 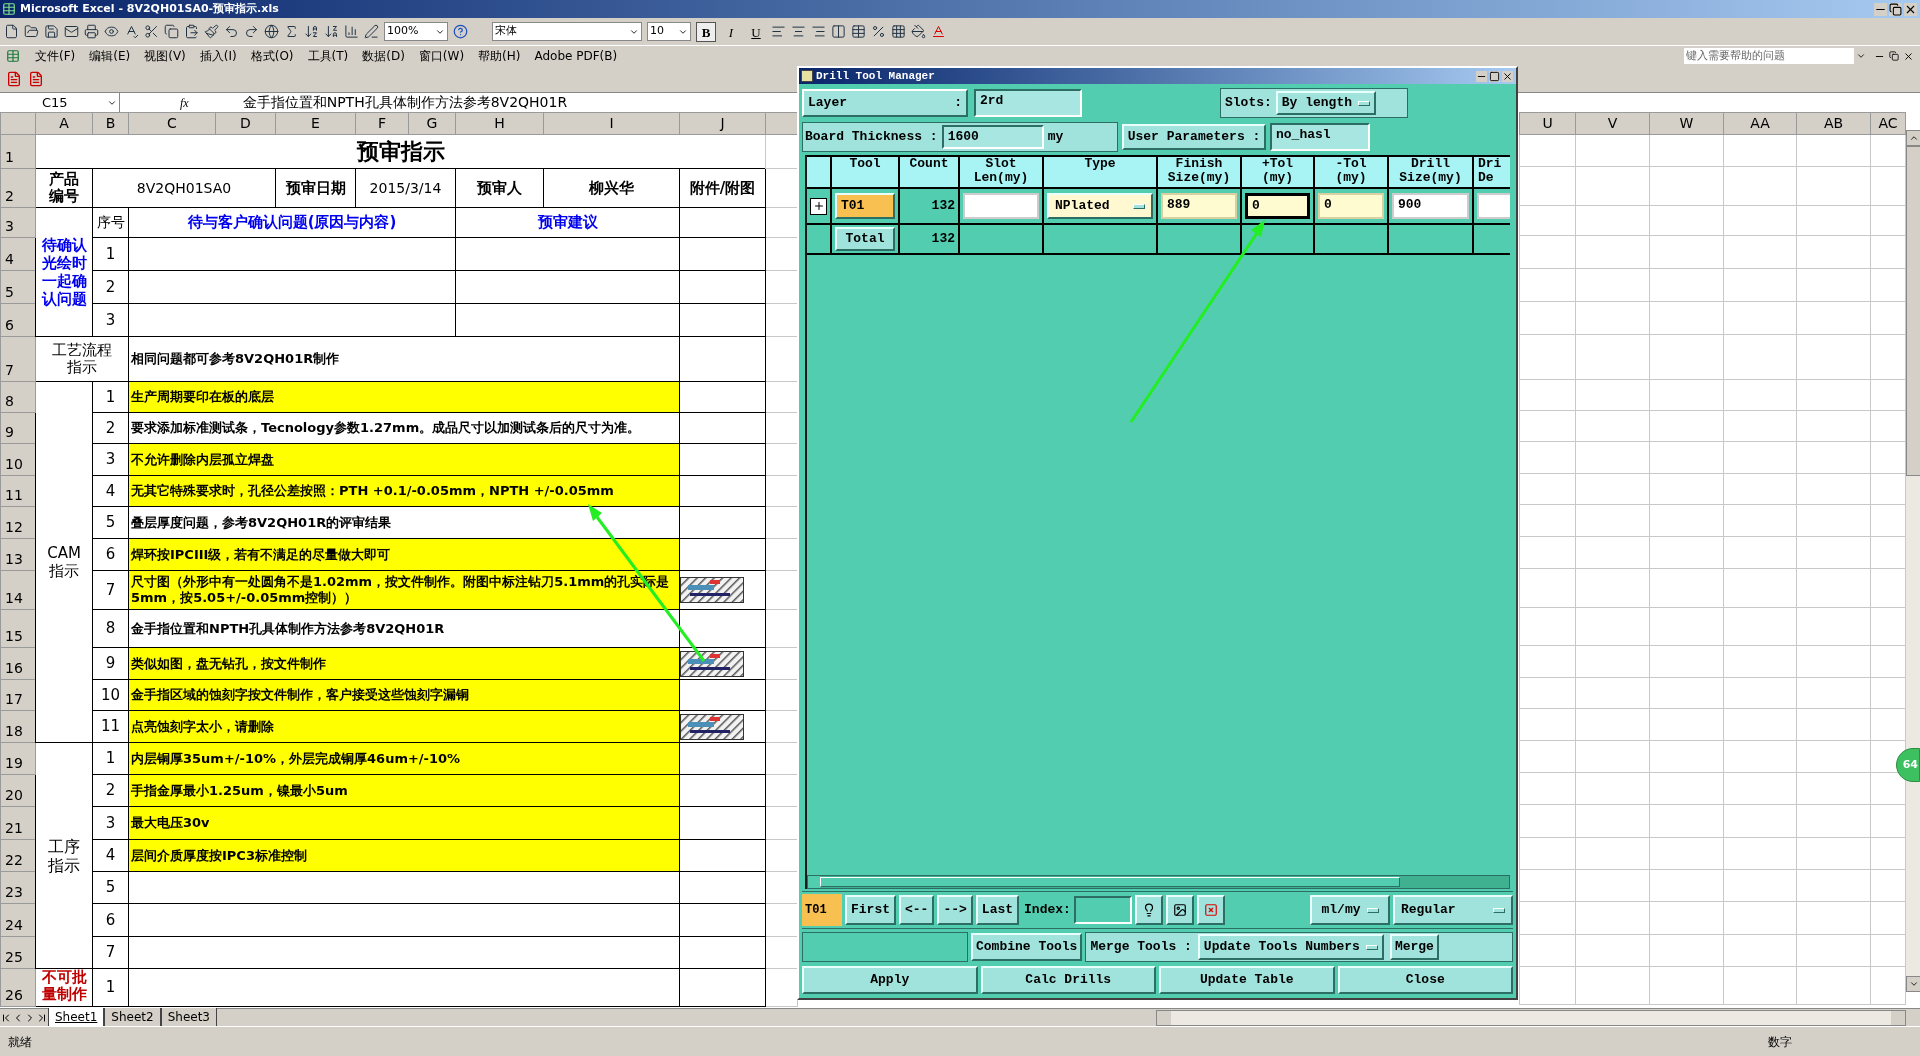 I want to click on column-header: AA, so click(x=1760, y=123).